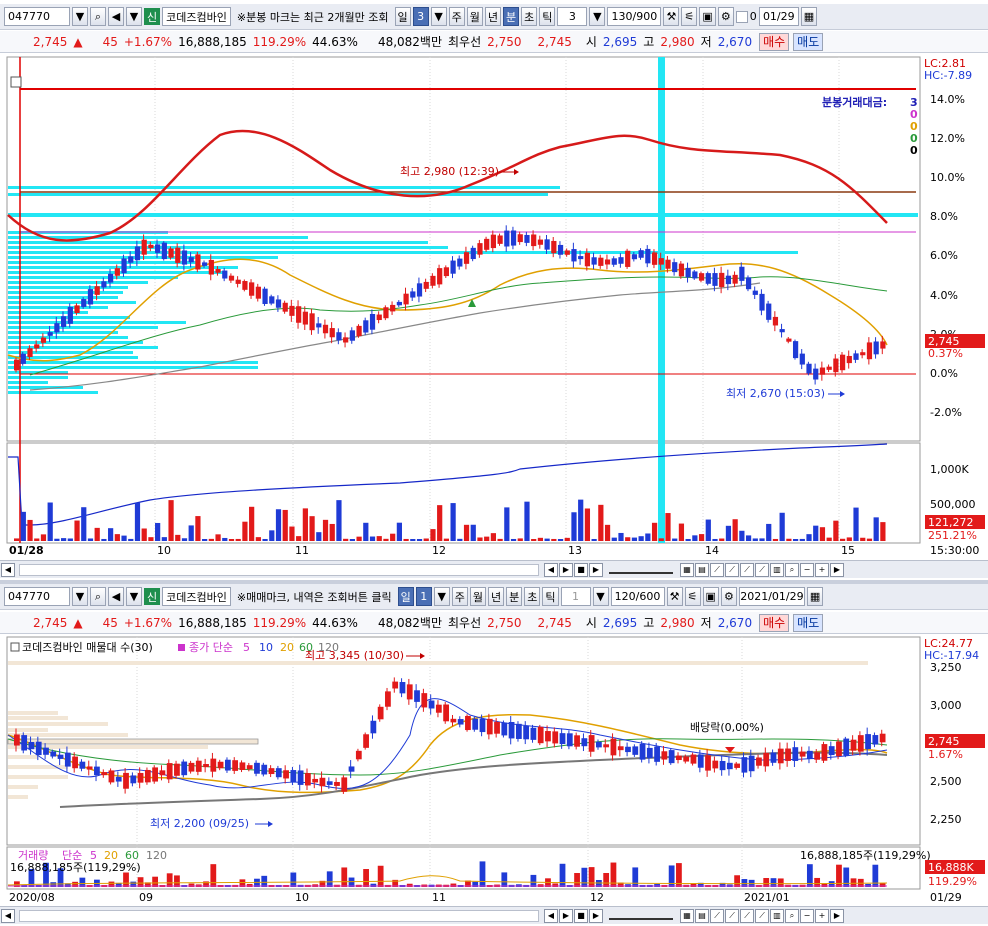 The width and height of the screenshot is (988, 926). What do you see at coordinates (771, 596) in the screenshot?
I see `date-input: 2021/01/29` at bounding box center [771, 596].